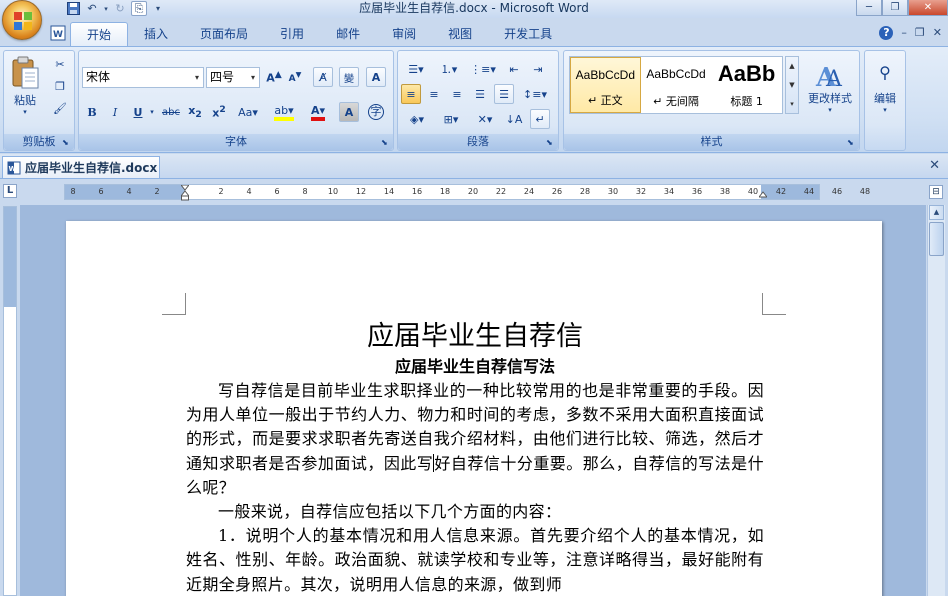 Image resolution: width=948 pixels, height=596 pixels. I want to click on font-size-combo: 四号 ▾, so click(233, 77).